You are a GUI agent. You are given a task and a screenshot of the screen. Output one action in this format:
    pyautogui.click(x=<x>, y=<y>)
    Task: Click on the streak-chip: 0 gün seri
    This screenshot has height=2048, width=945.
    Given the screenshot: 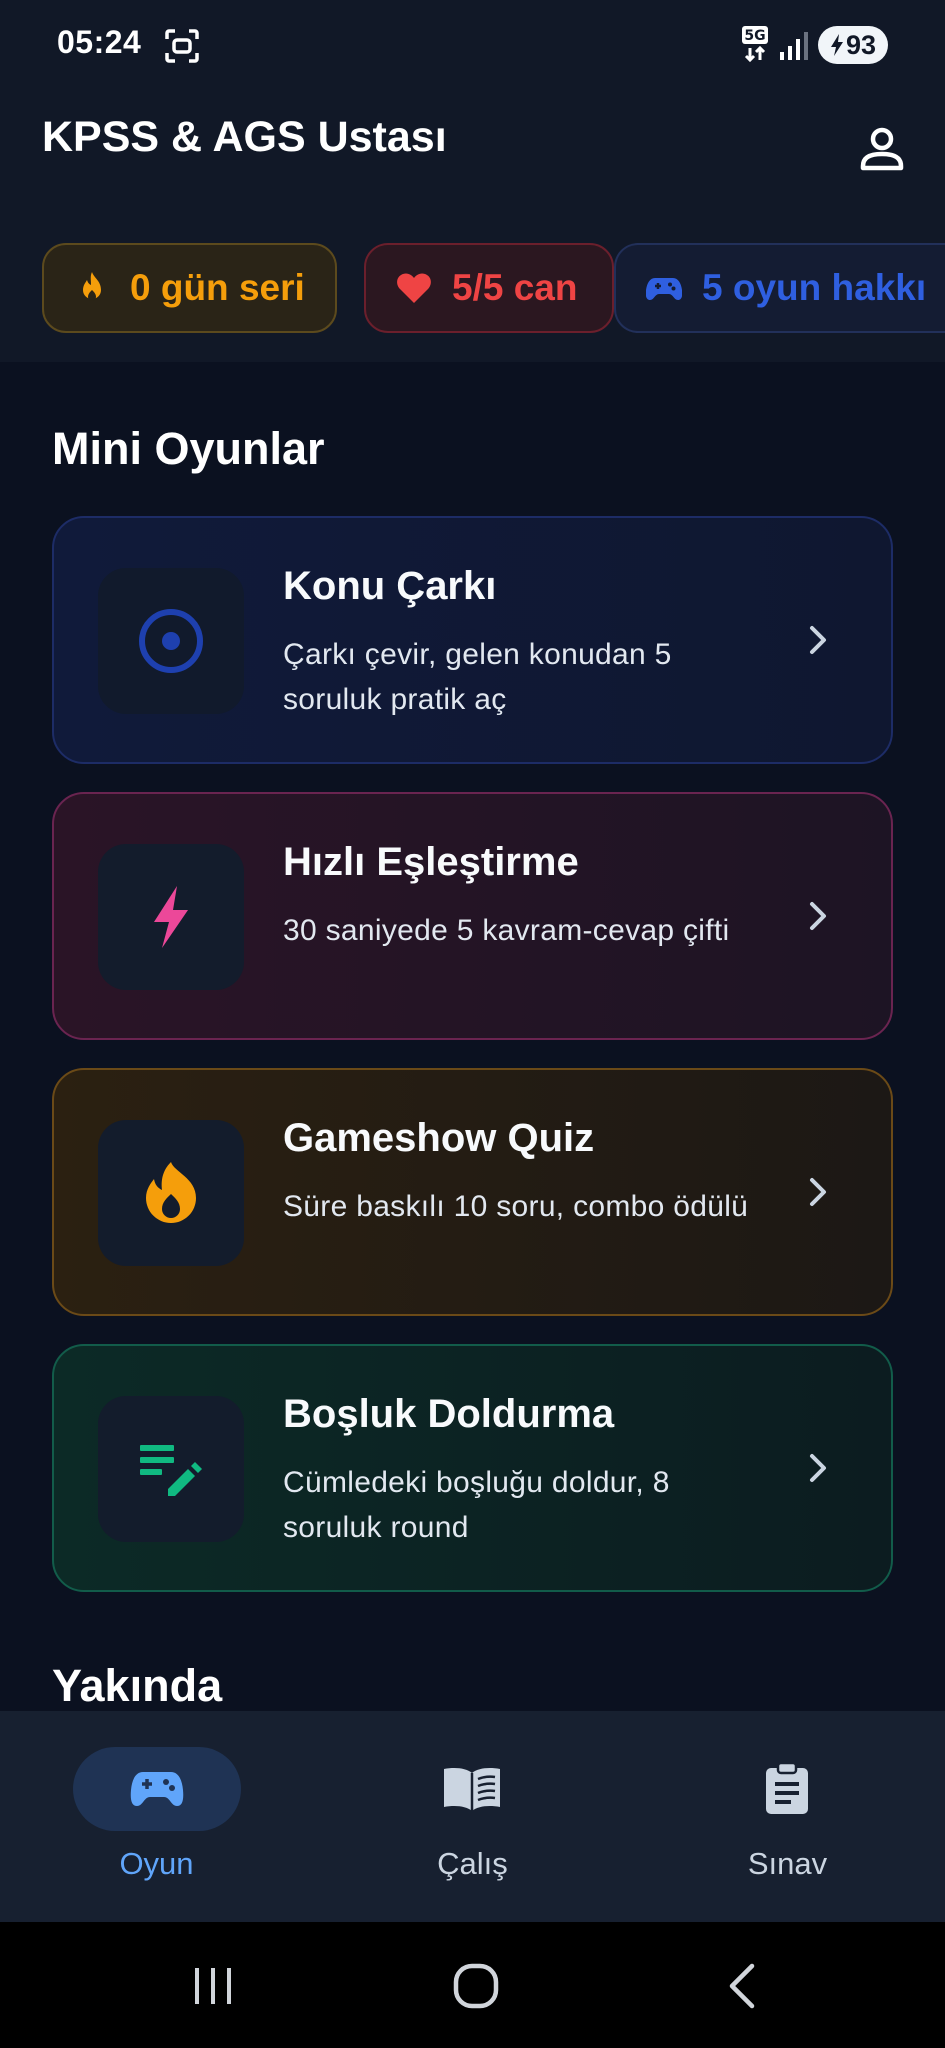 What is the action you would take?
    pyautogui.click(x=189, y=288)
    